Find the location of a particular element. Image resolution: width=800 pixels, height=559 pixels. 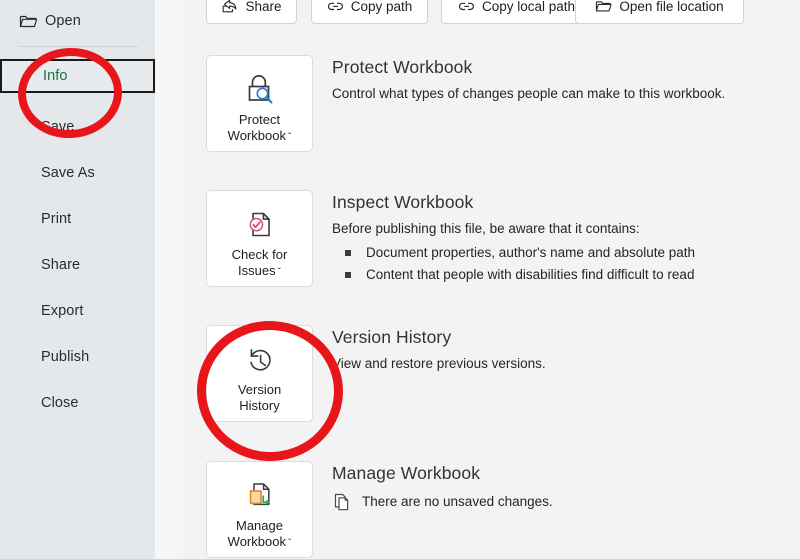

share-button: Share is located at coordinates (251, 12).